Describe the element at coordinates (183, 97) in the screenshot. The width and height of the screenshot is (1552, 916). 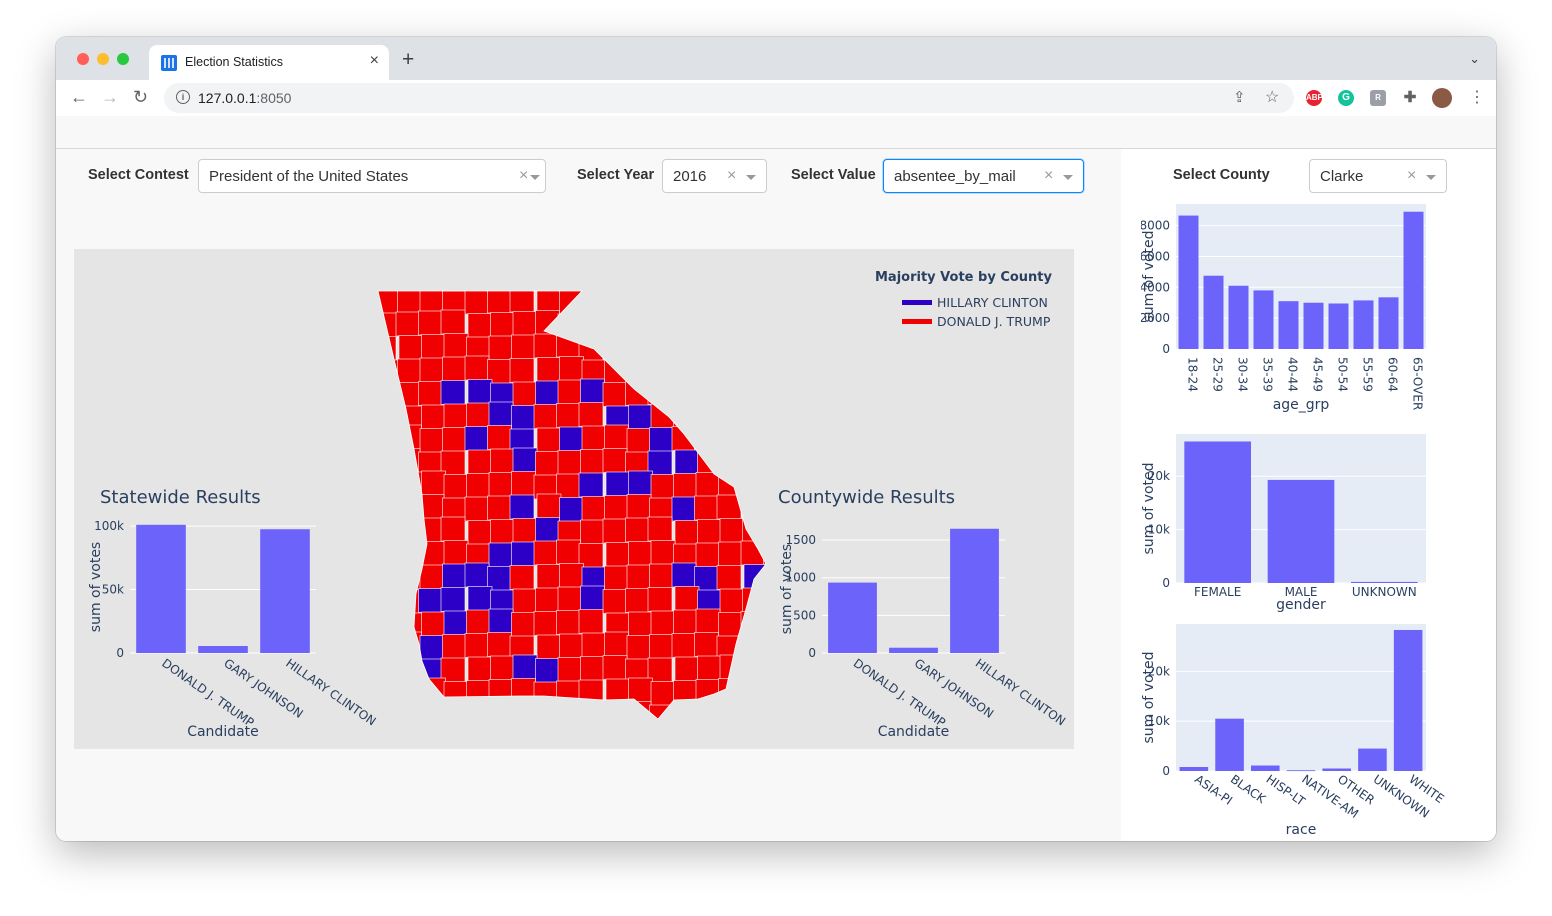
I see `info-icon: i` at that location.